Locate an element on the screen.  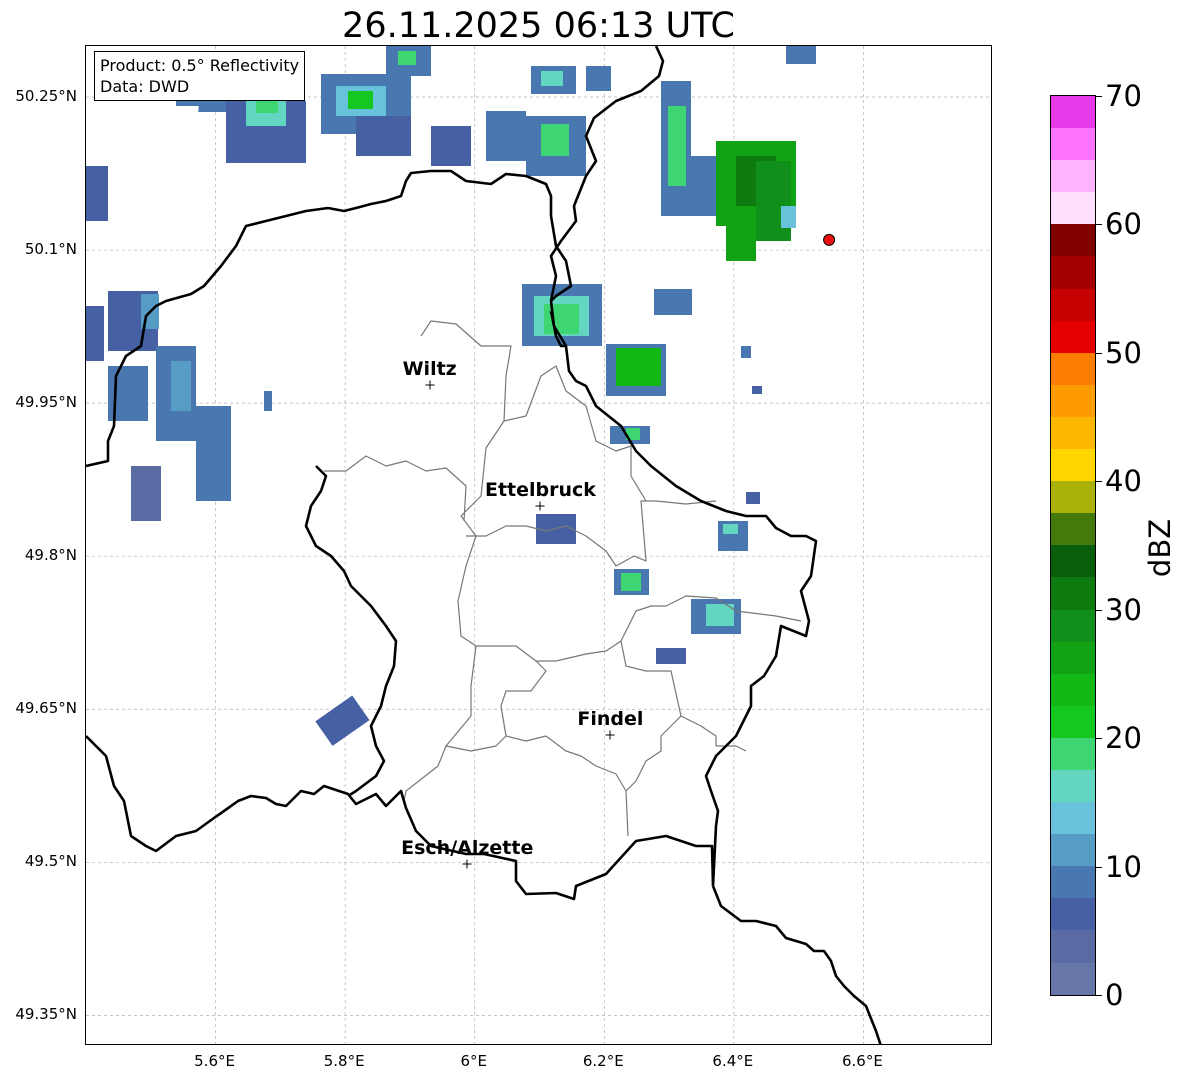
radar-site-marker is located at coordinates (829, 239).